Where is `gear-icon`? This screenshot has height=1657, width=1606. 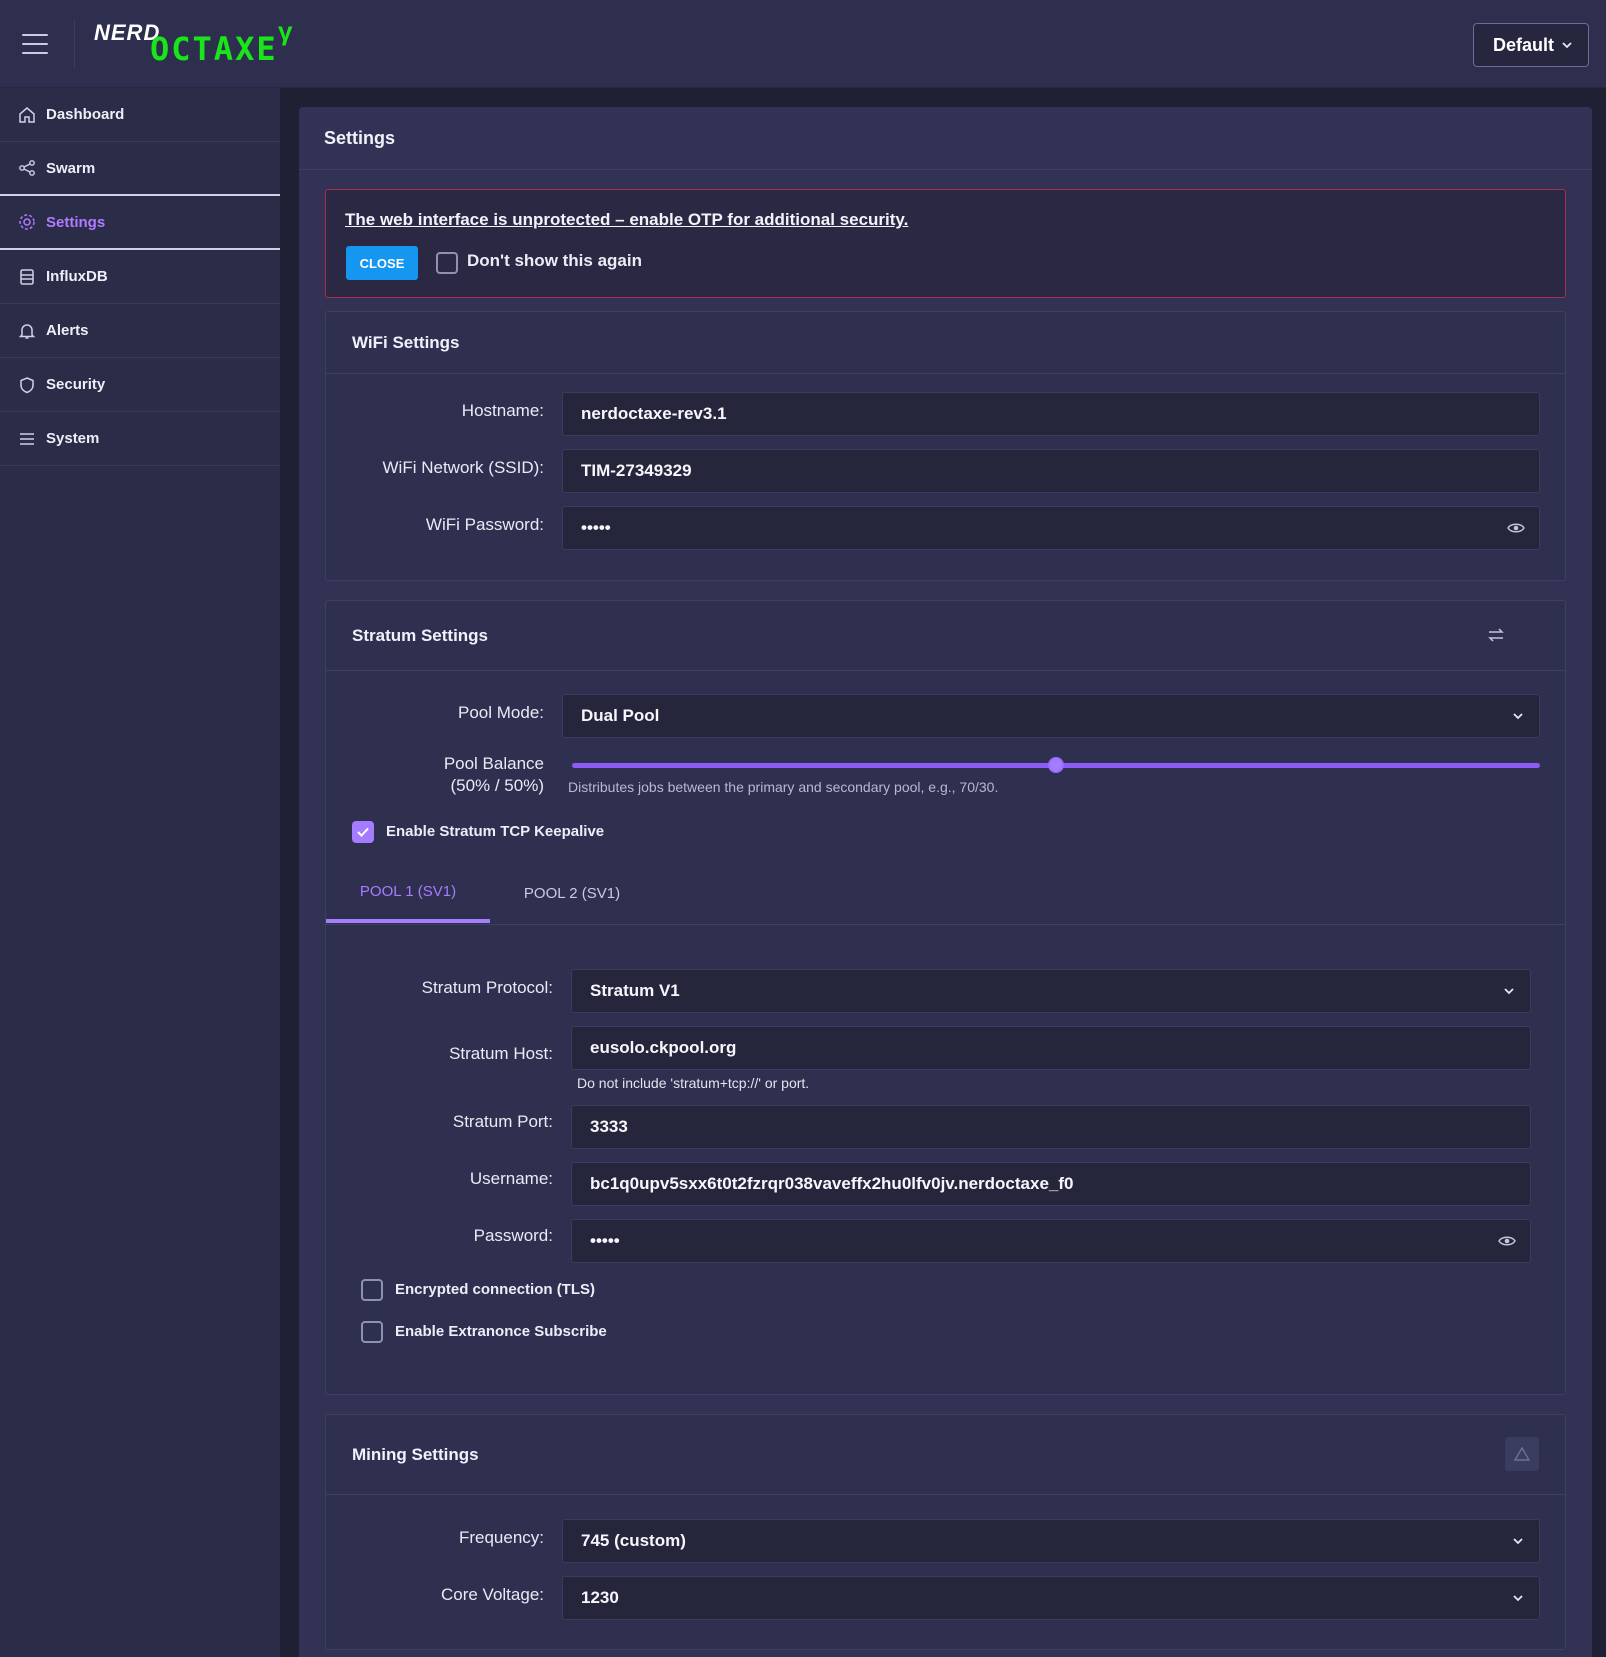
gear-icon is located at coordinates (27, 222).